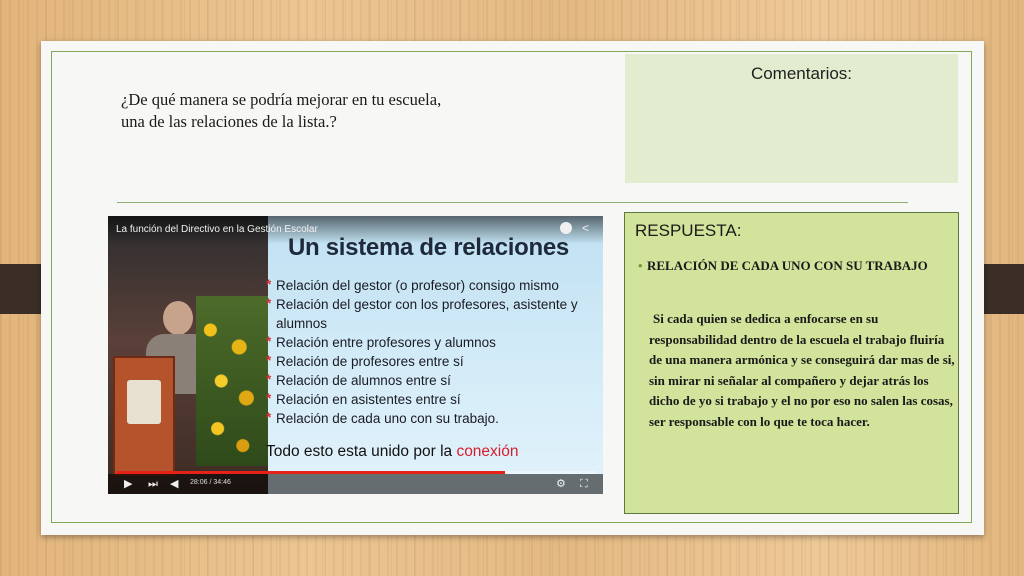 The width and height of the screenshot is (1024, 576). I want to click on video-time: 28:06 / 34:46, so click(210, 482).